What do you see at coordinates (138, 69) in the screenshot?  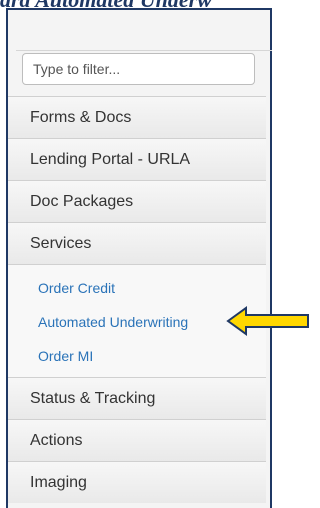 I see `filter-input` at bounding box center [138, 69].